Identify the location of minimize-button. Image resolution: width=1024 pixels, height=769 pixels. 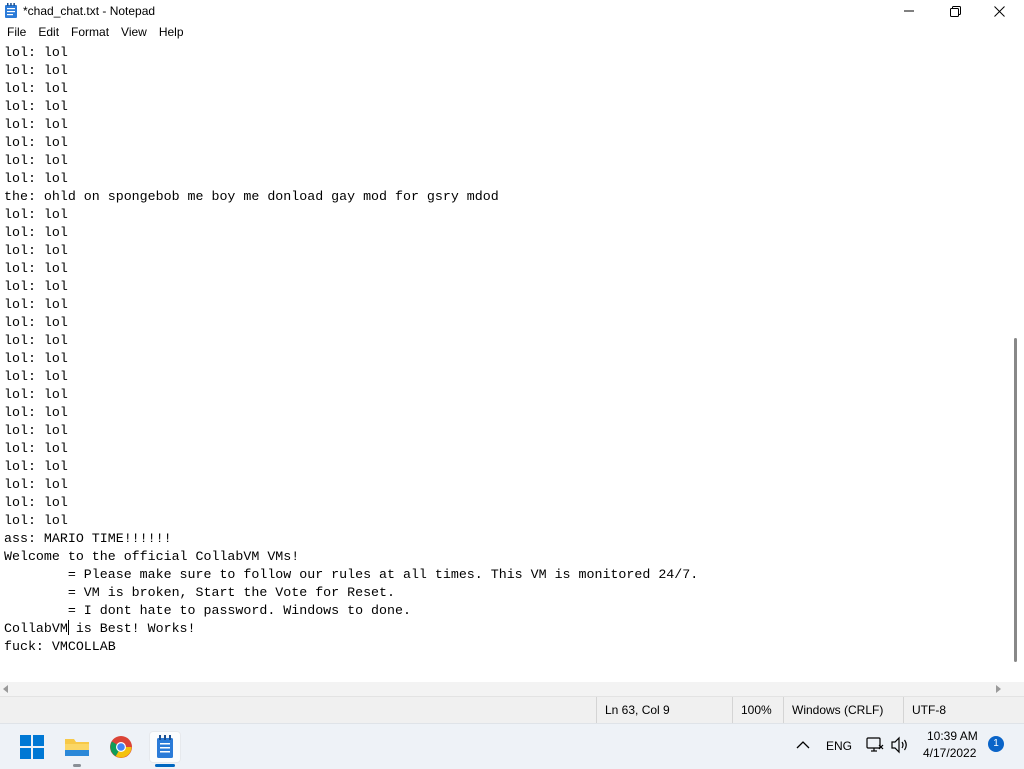
(909, 11).